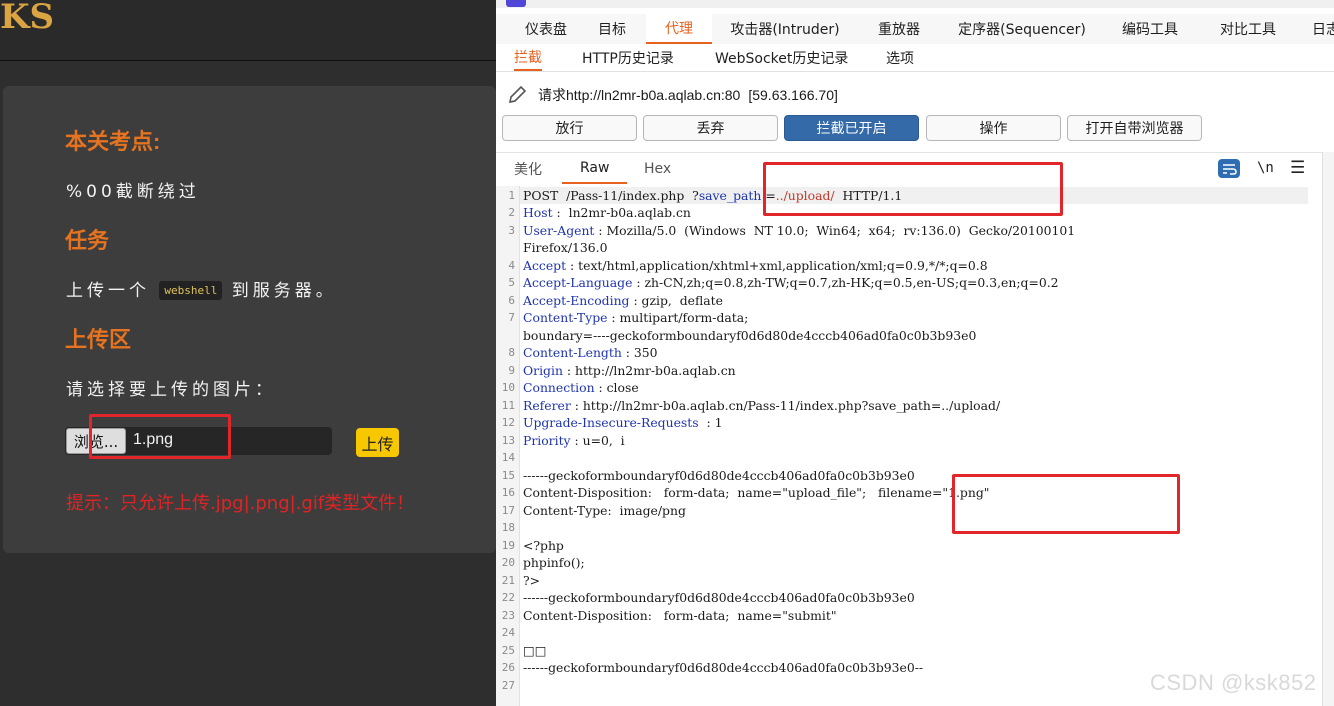 The height and width of the screenshot is (706, 1334). What do you see at coordinates (851, 128) in the screenshot?
I see `intercept-toggle-button: 拦截已开启` at bounding box center [851, 128].